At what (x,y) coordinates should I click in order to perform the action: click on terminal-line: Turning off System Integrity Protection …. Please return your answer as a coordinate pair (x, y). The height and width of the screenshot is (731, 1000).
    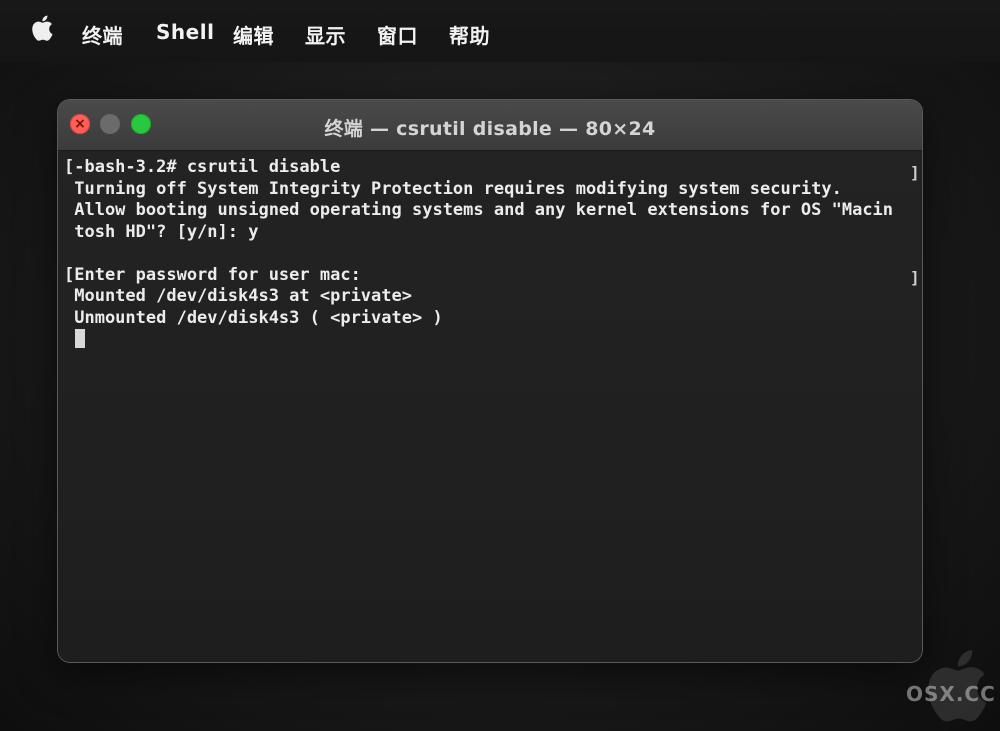
    Looking at the image, I should click on (453, 188).